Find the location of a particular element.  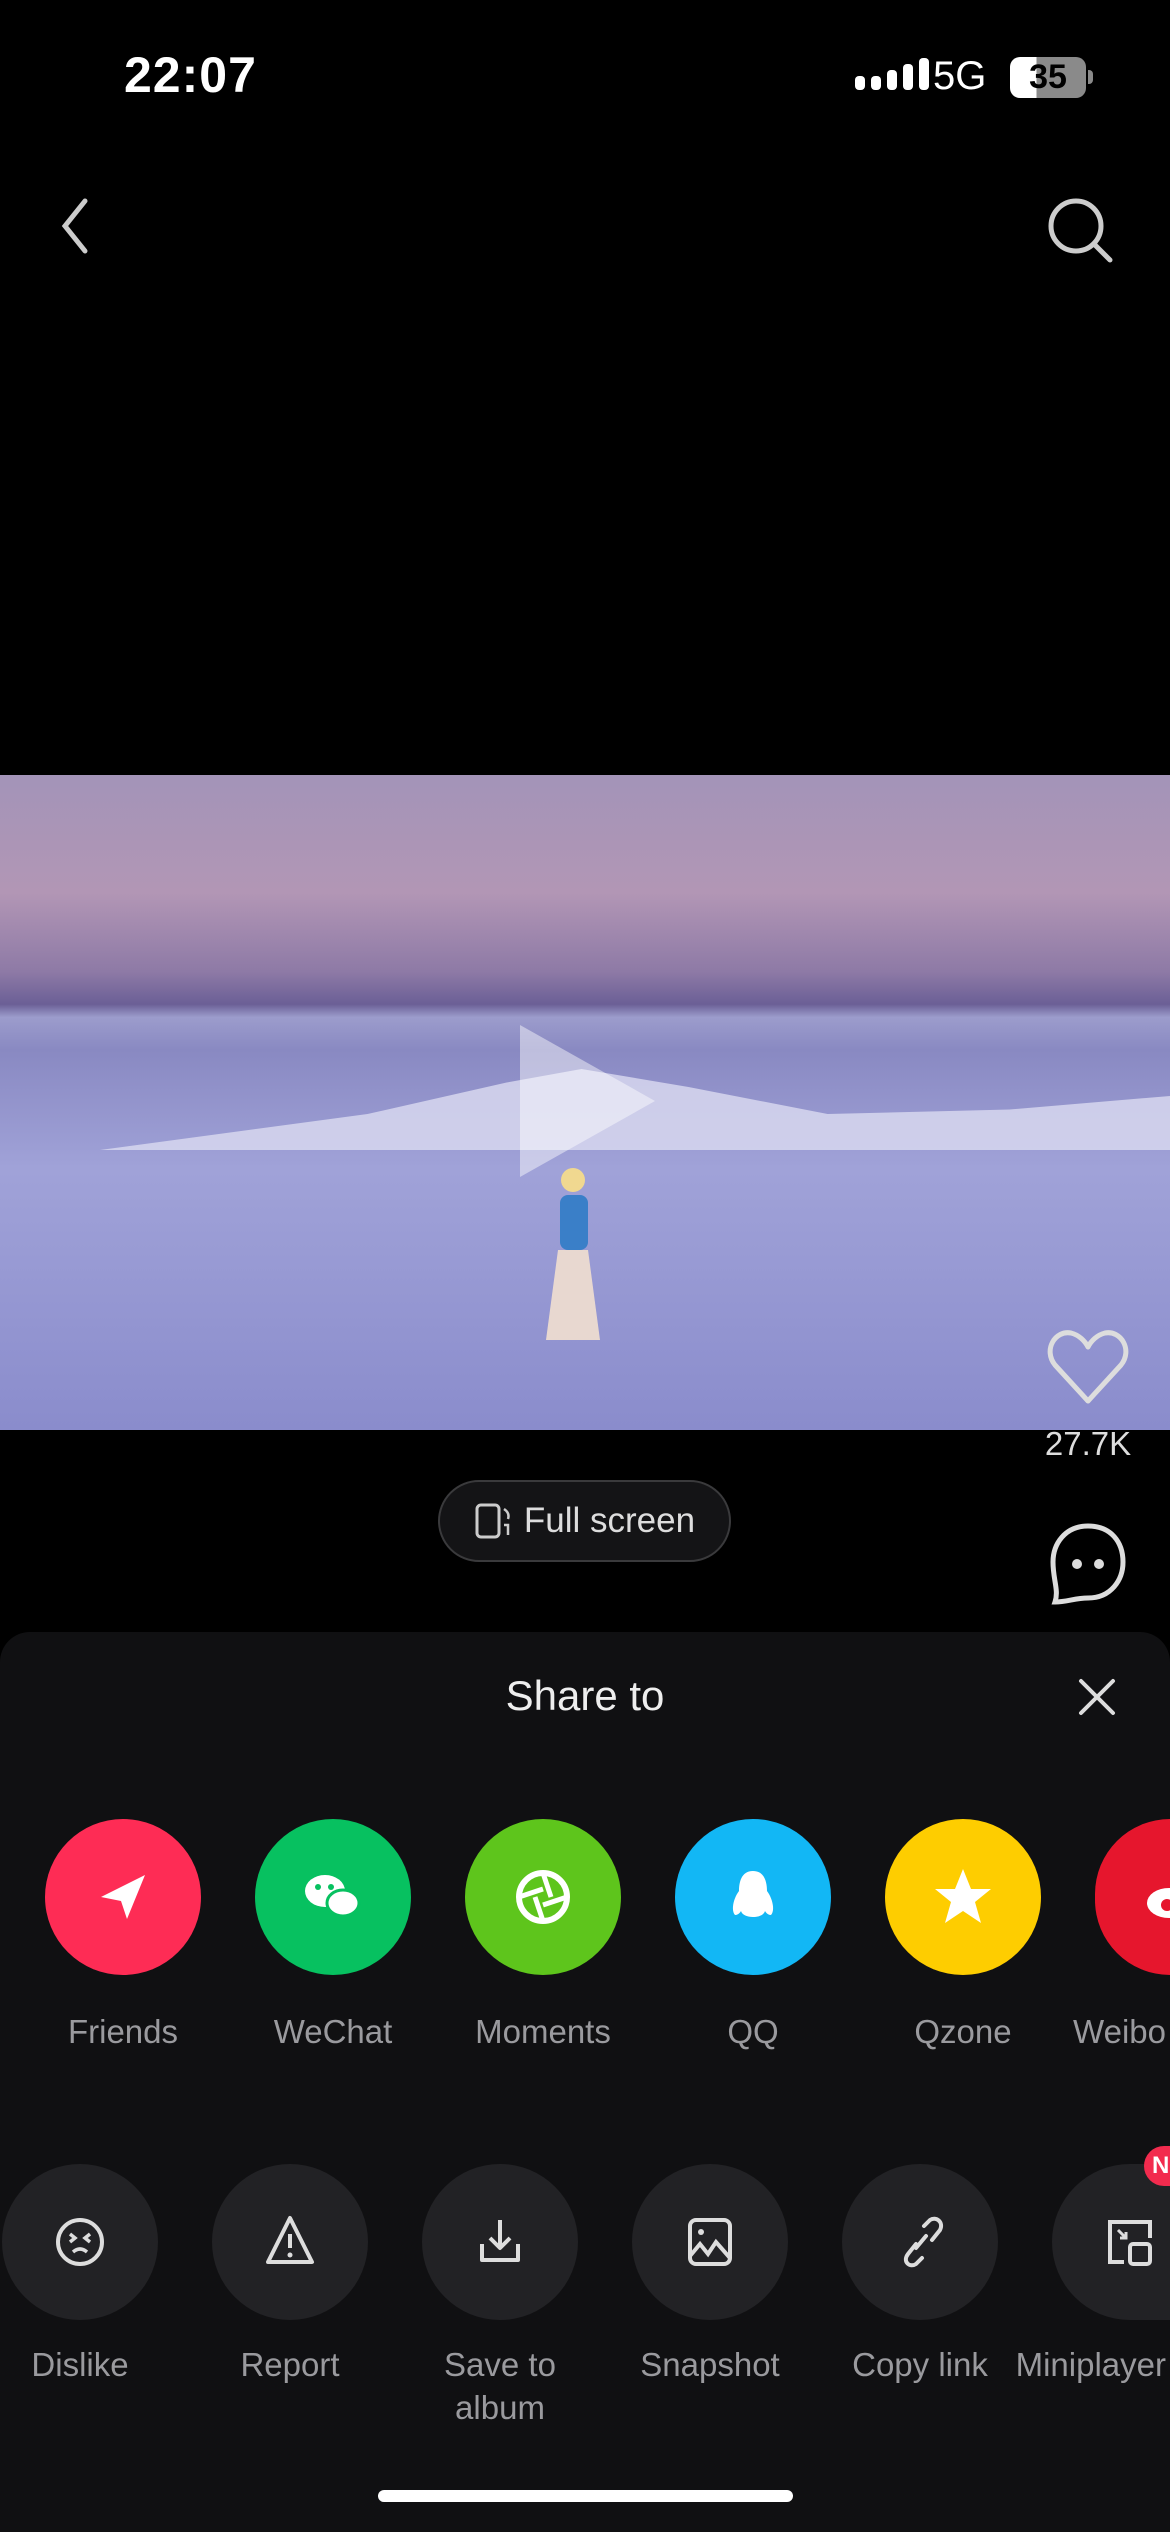

action-label: Snapshot is located at coordinates (710, 2364).